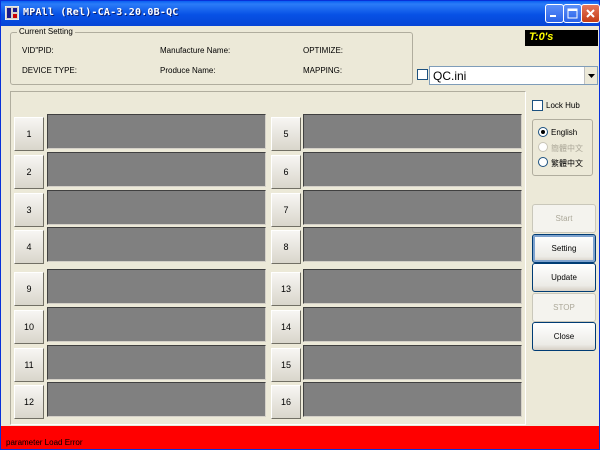 This screenshot has height=450, width=600. What do you see at coordinates (29, 247) in the screenshot?
I see `port-number-4: 4` at bounding box center [29, 247].